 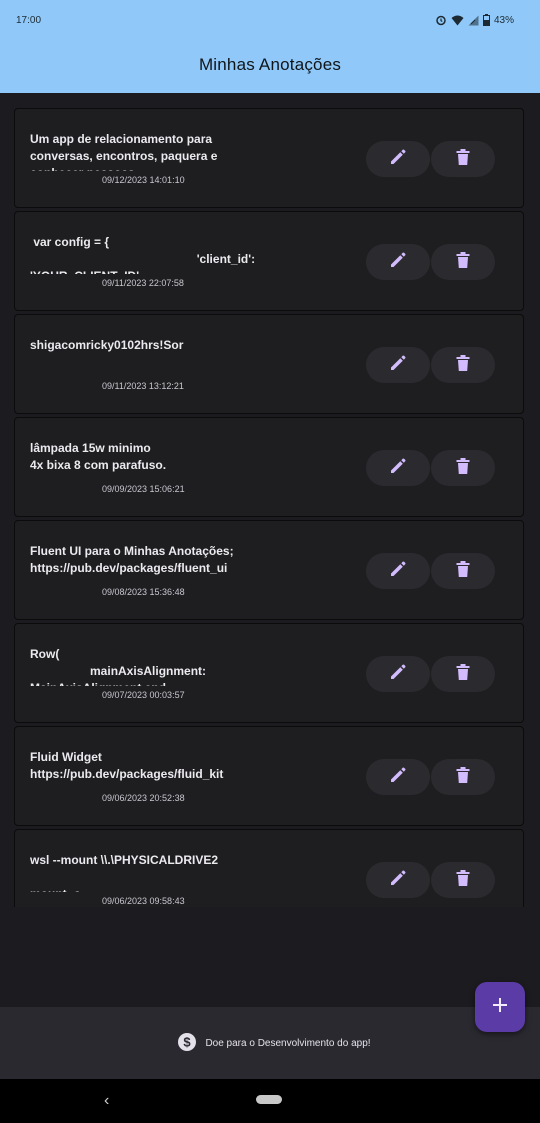 I want to click on add-note-button, so click(x=500, y=1007).